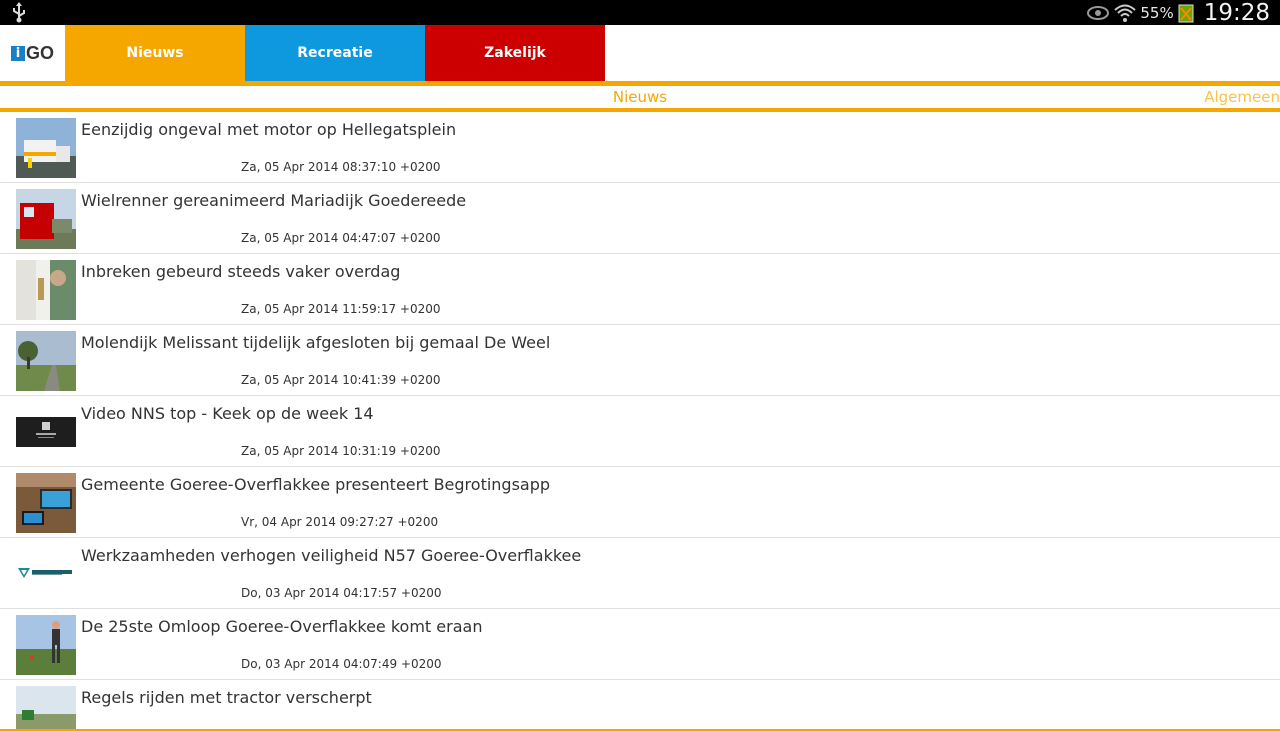 The height and width of the screenshot is (731, 1280). I want to click on section-header: Nieuws Algemeen, so click(640, 97).